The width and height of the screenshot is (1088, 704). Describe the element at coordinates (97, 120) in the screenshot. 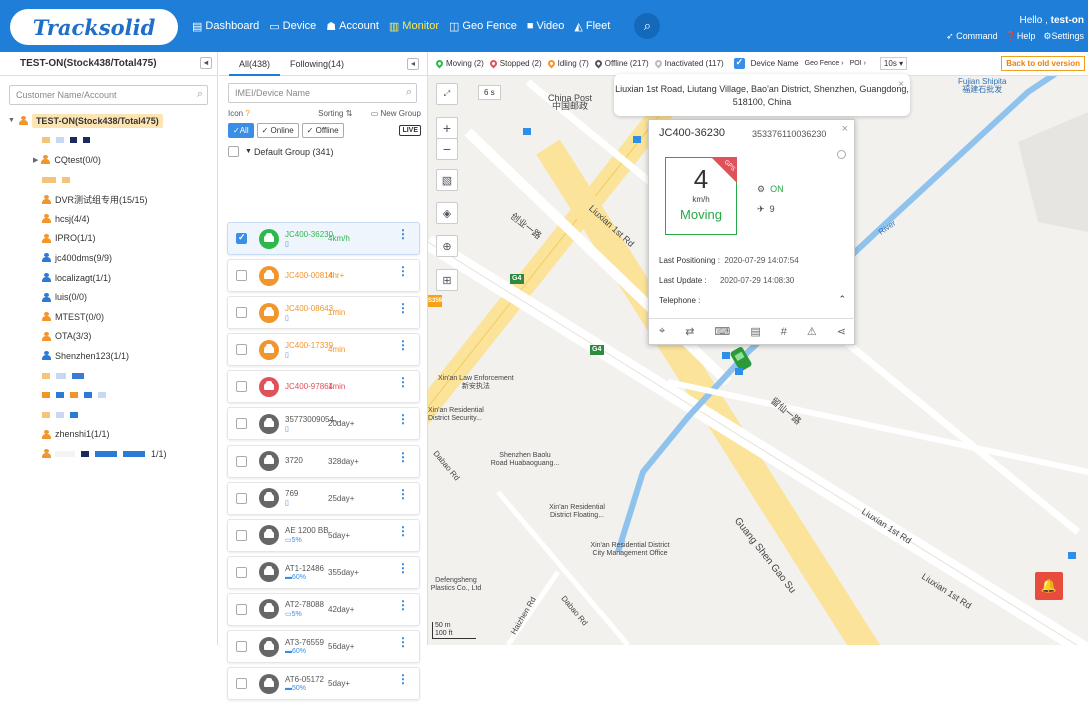

I see `tree-root-label: TEST-ON(Stock438/Total475)` at that location.